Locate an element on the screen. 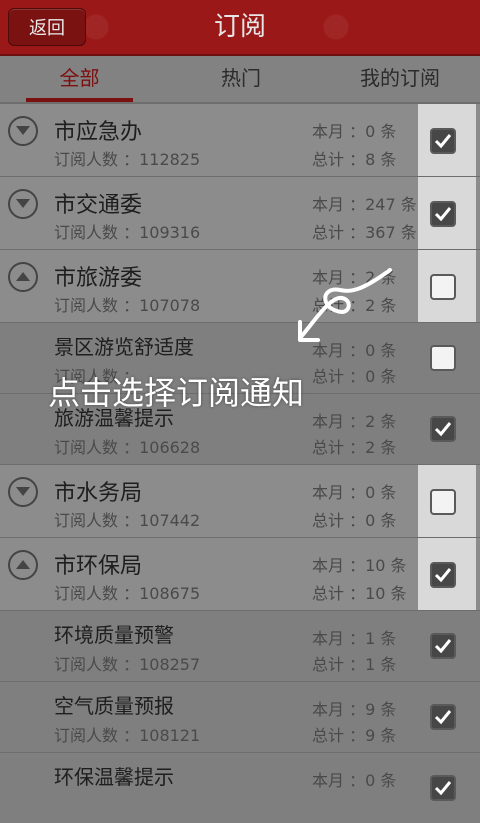  list-item-child: 空气质量预报 订阅人数 ：108121 本月 ：9 条 总计 ：9 条 is located at coordinates (240, 717).